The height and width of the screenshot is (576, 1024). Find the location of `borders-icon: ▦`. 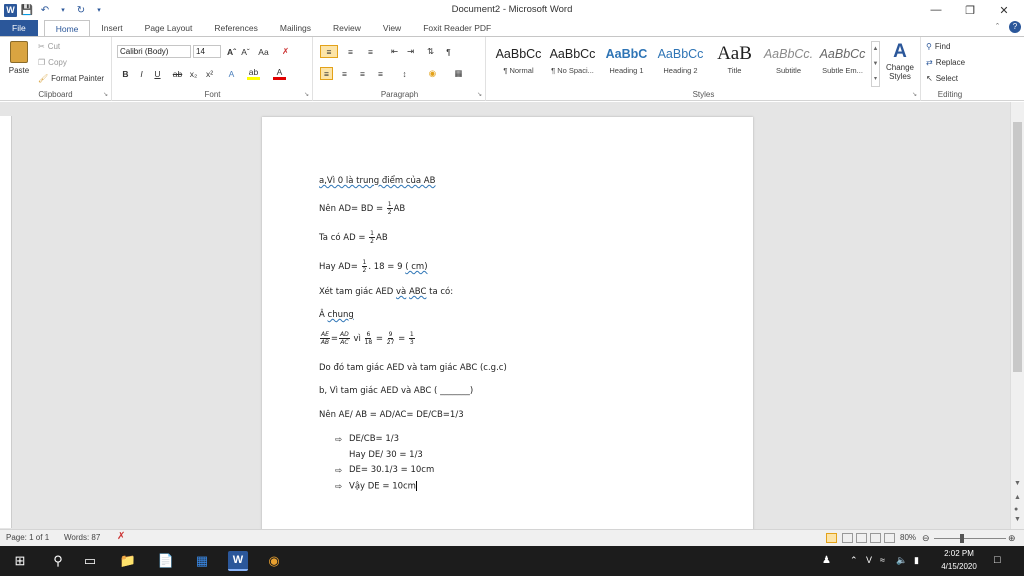

borders-icon: ▦ is located at coordinates (458, 73).